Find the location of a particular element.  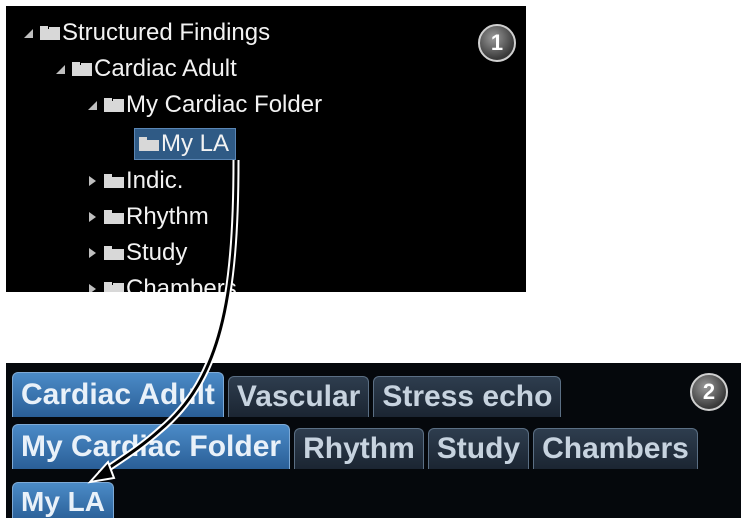

tree-item-indic: Indic. is located at coordinates (134, 181).